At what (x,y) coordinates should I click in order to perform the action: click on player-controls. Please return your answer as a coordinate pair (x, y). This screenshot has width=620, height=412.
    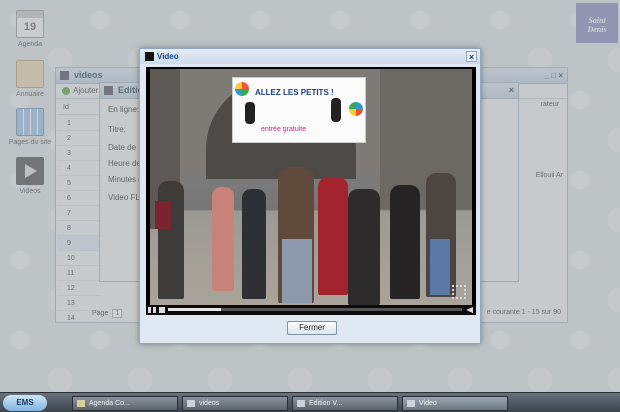
    Looking at the image, I should click on (311, 310).